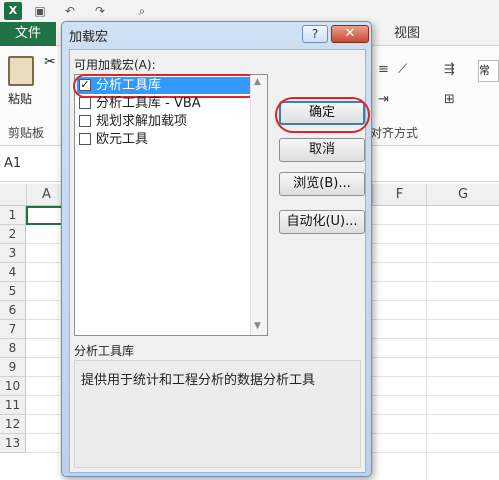  I want to click on alignment-group-label: 对齐方式, so click(394, 133).